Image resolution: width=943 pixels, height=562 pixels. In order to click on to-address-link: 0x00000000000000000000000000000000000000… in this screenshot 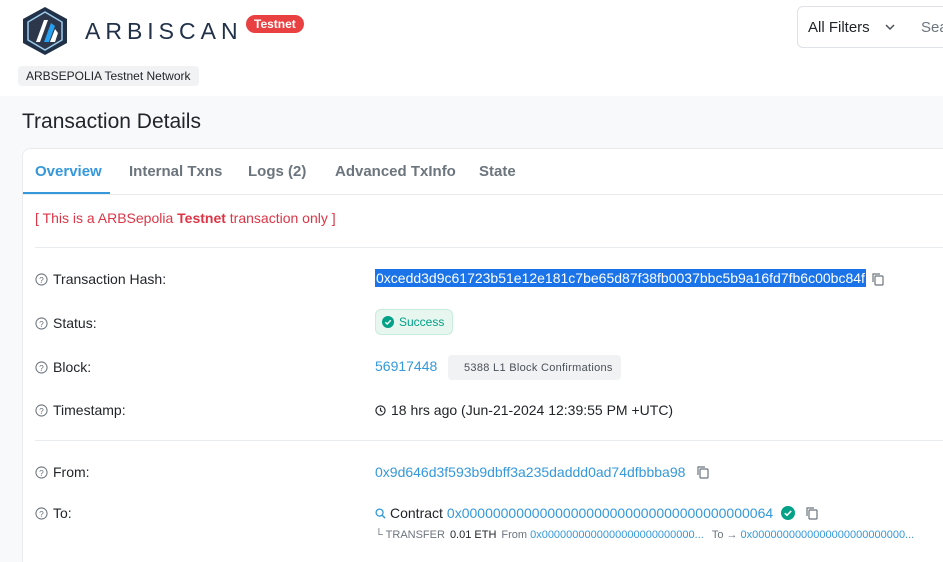, I will do `click(610, 513)`.